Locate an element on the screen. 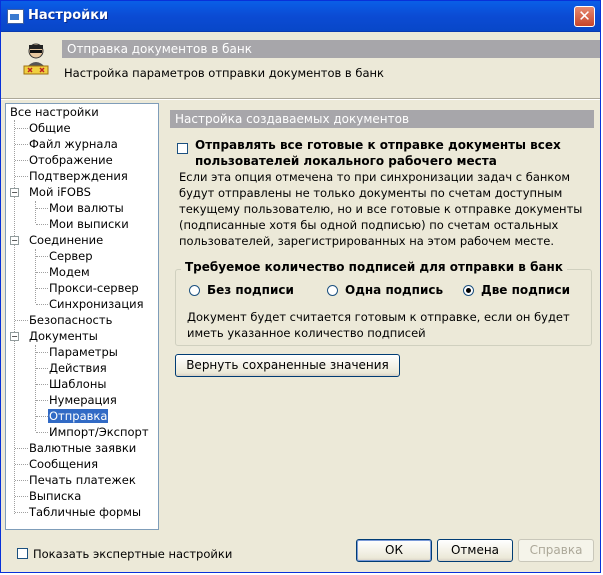 The image size is (603, 575). radio-two-signatures is located at coordinates (468, 290).